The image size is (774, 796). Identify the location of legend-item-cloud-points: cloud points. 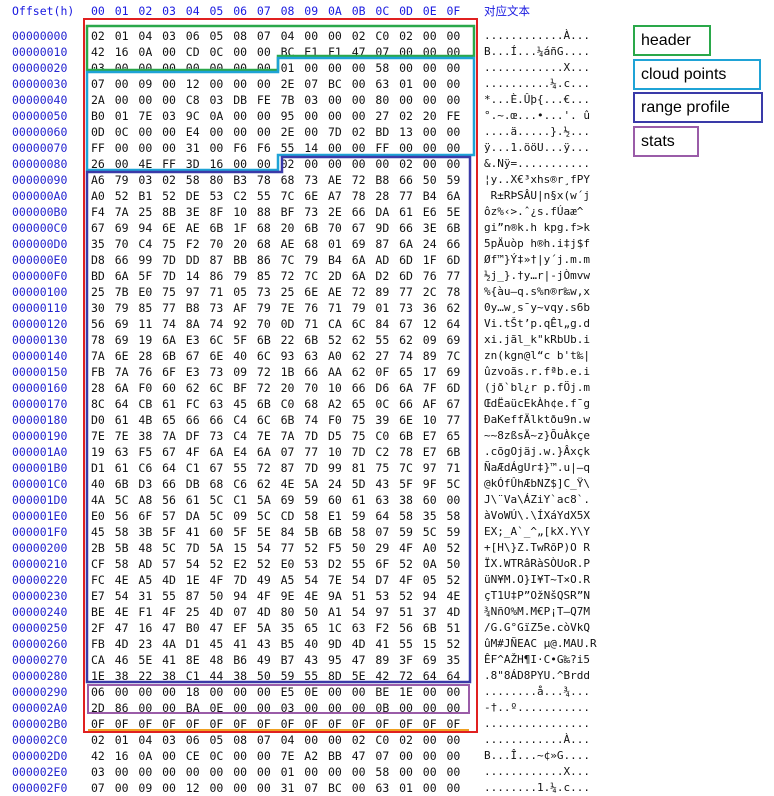
(697, 74).